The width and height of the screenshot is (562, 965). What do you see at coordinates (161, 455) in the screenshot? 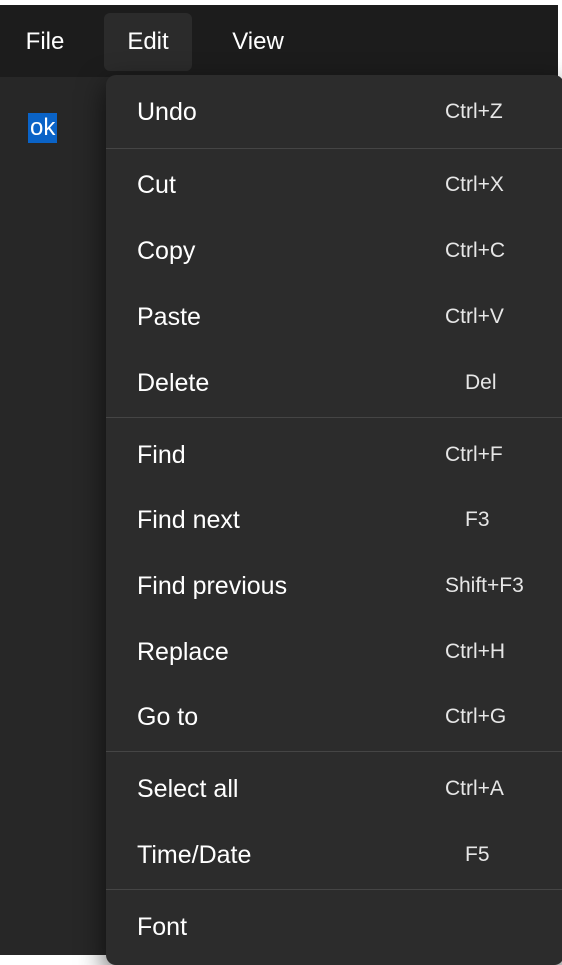
I see `menu-item-label: Find` at bounding box center [161, 455].